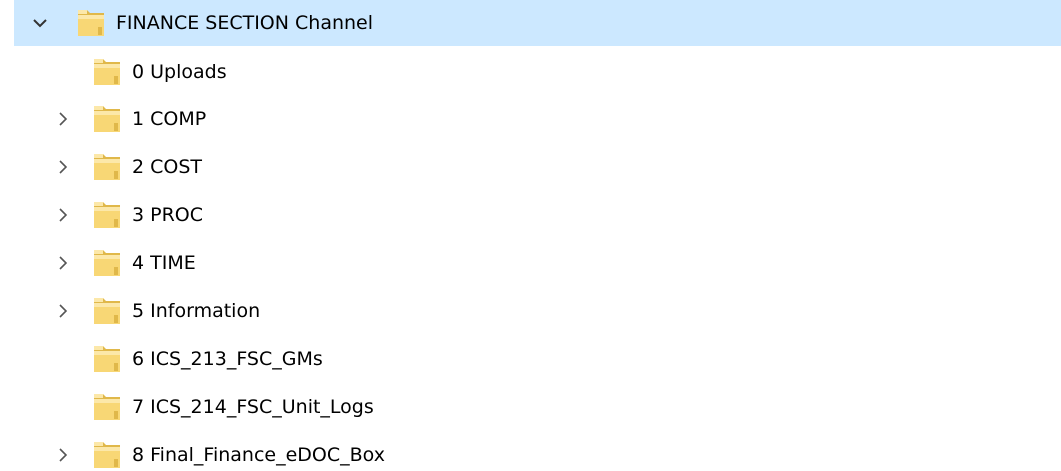  Describe the element at coordinates (168, 215) in the screenshot. I see `tree-item-label: 3 PROC` at that location.